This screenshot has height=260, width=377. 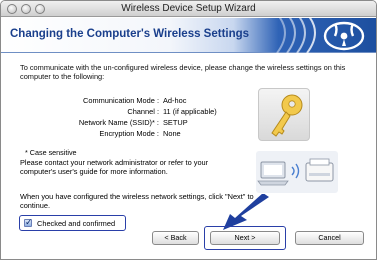 I want to click on setting-row-channel: Channel : 11 (if applicable), so click(x=171, y=112).